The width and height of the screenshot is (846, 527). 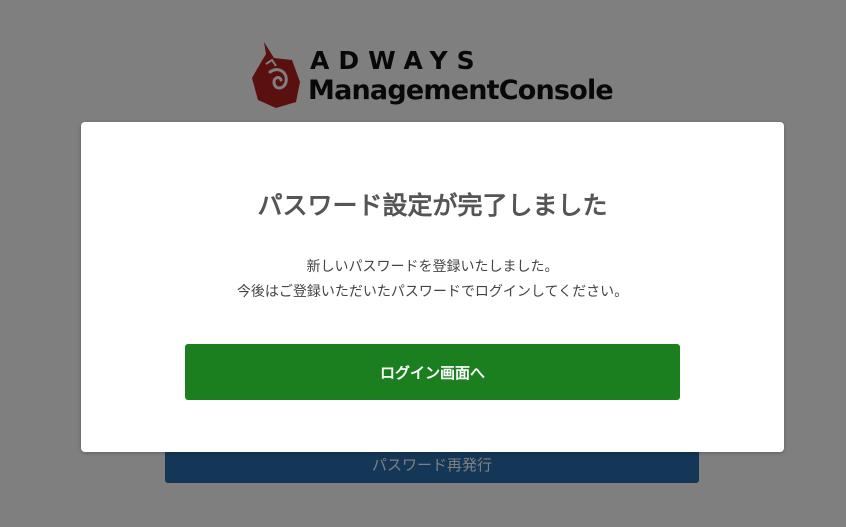 What do you see at coordinates (432, 372) in the screenshot?
I see `go-to-login-button: ログイン画面へ` at bounding box center [432, 372].